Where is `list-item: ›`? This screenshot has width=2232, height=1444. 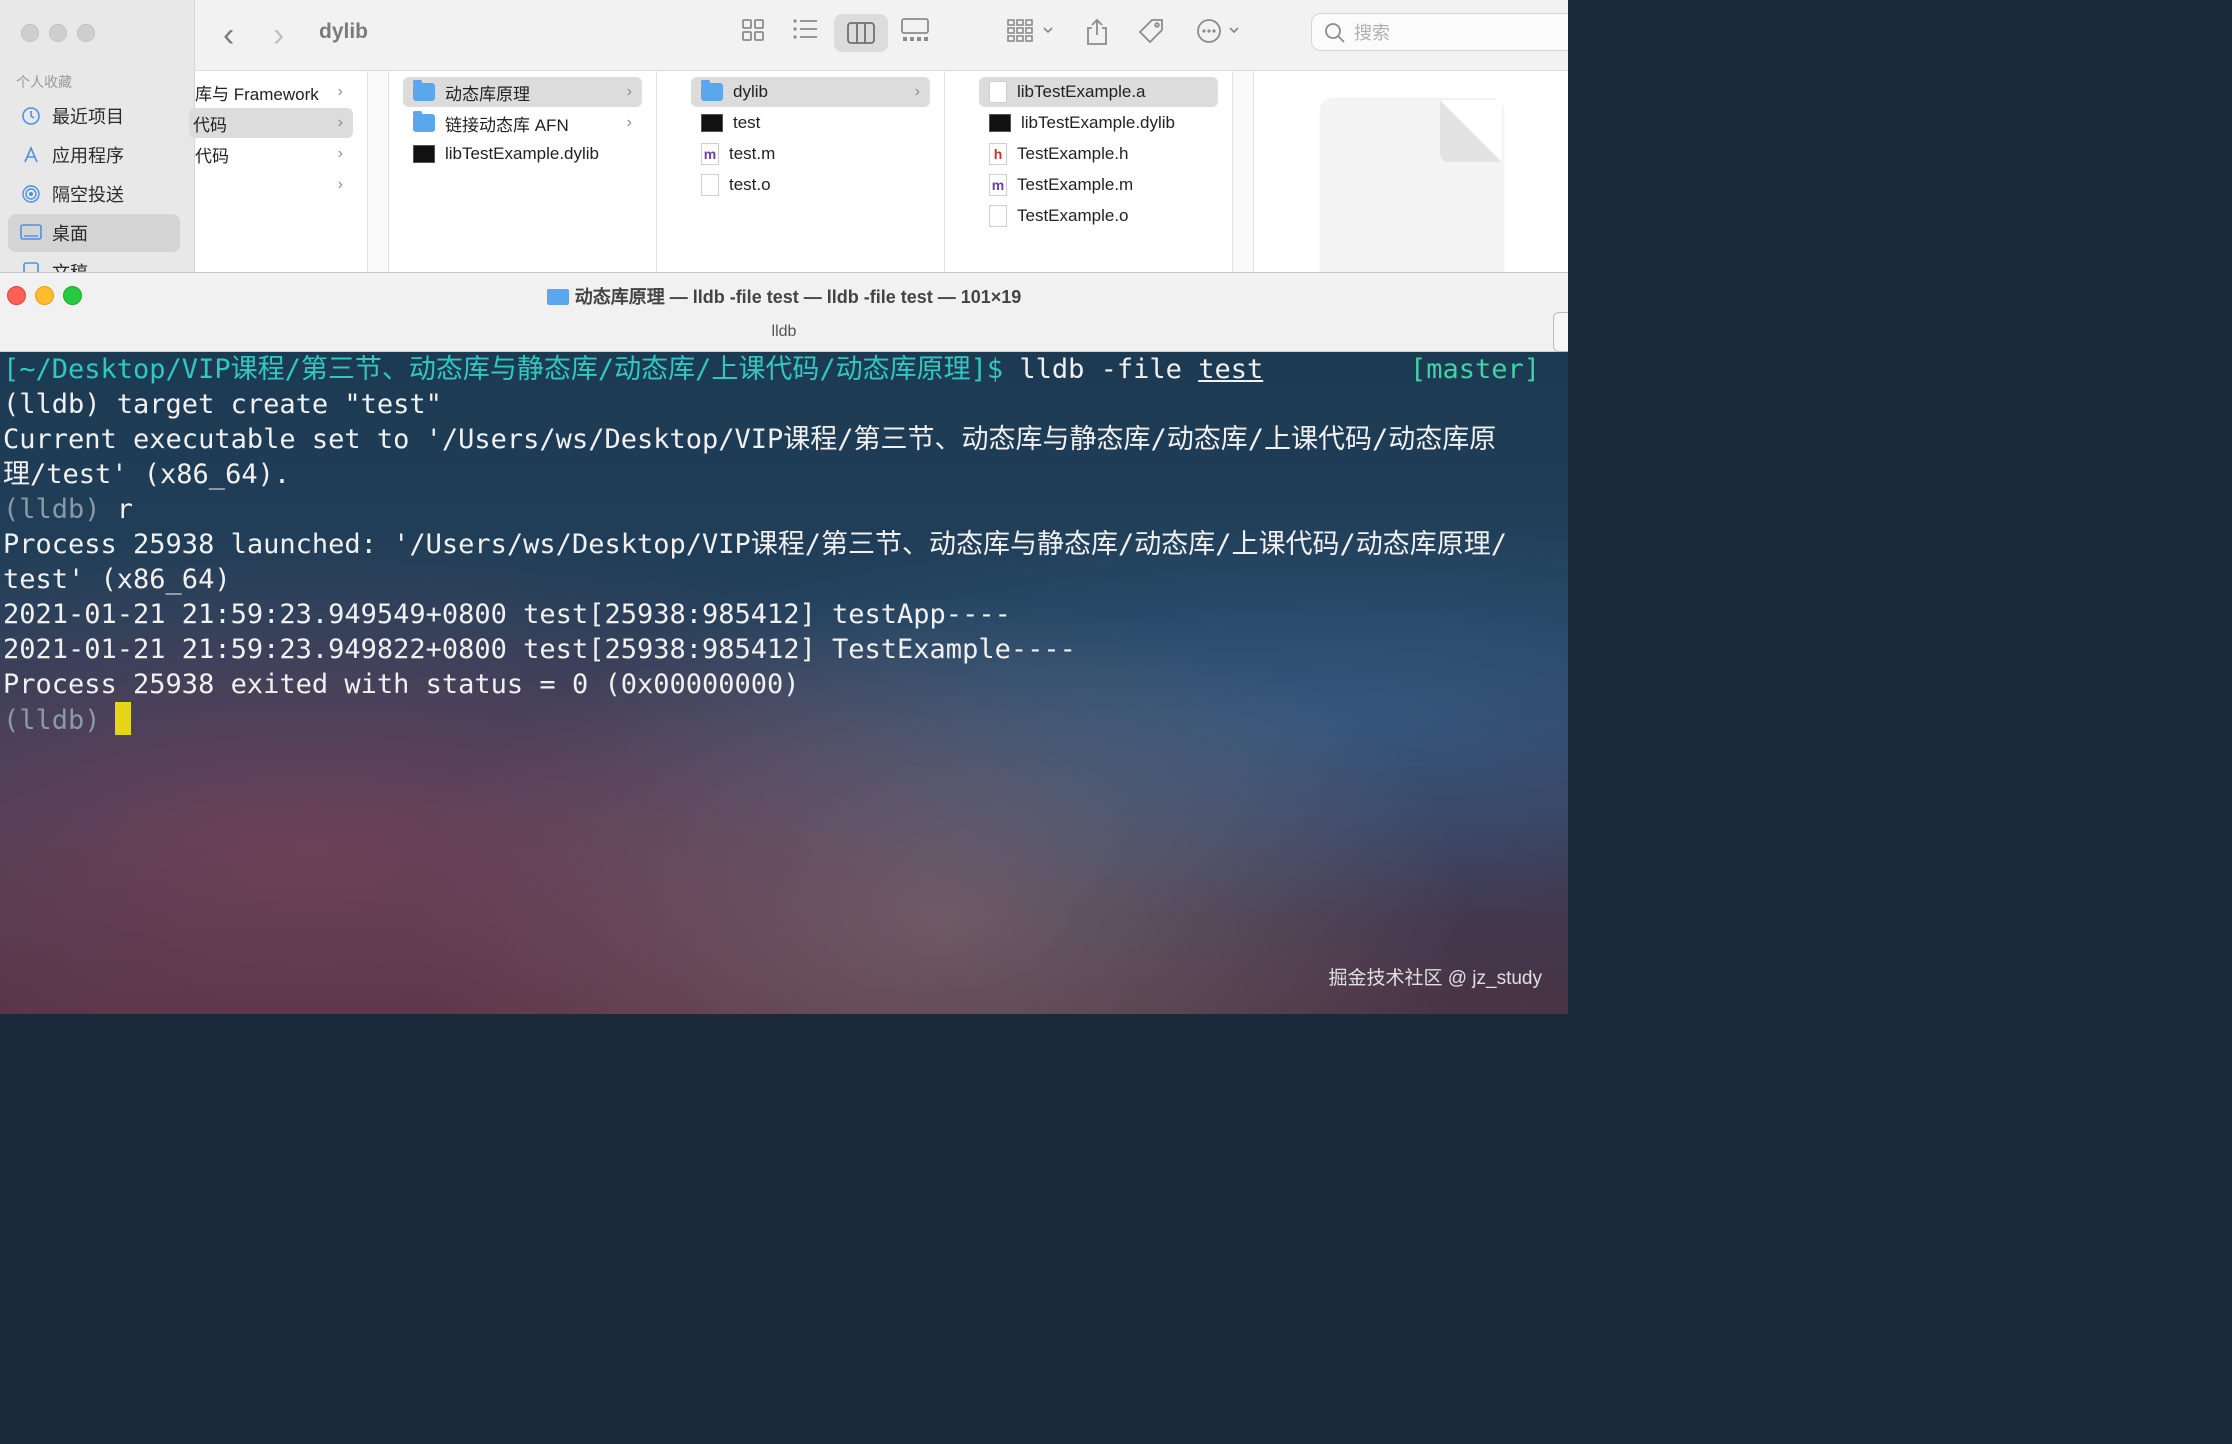 list-item: › is located at coordinates (274, 185).